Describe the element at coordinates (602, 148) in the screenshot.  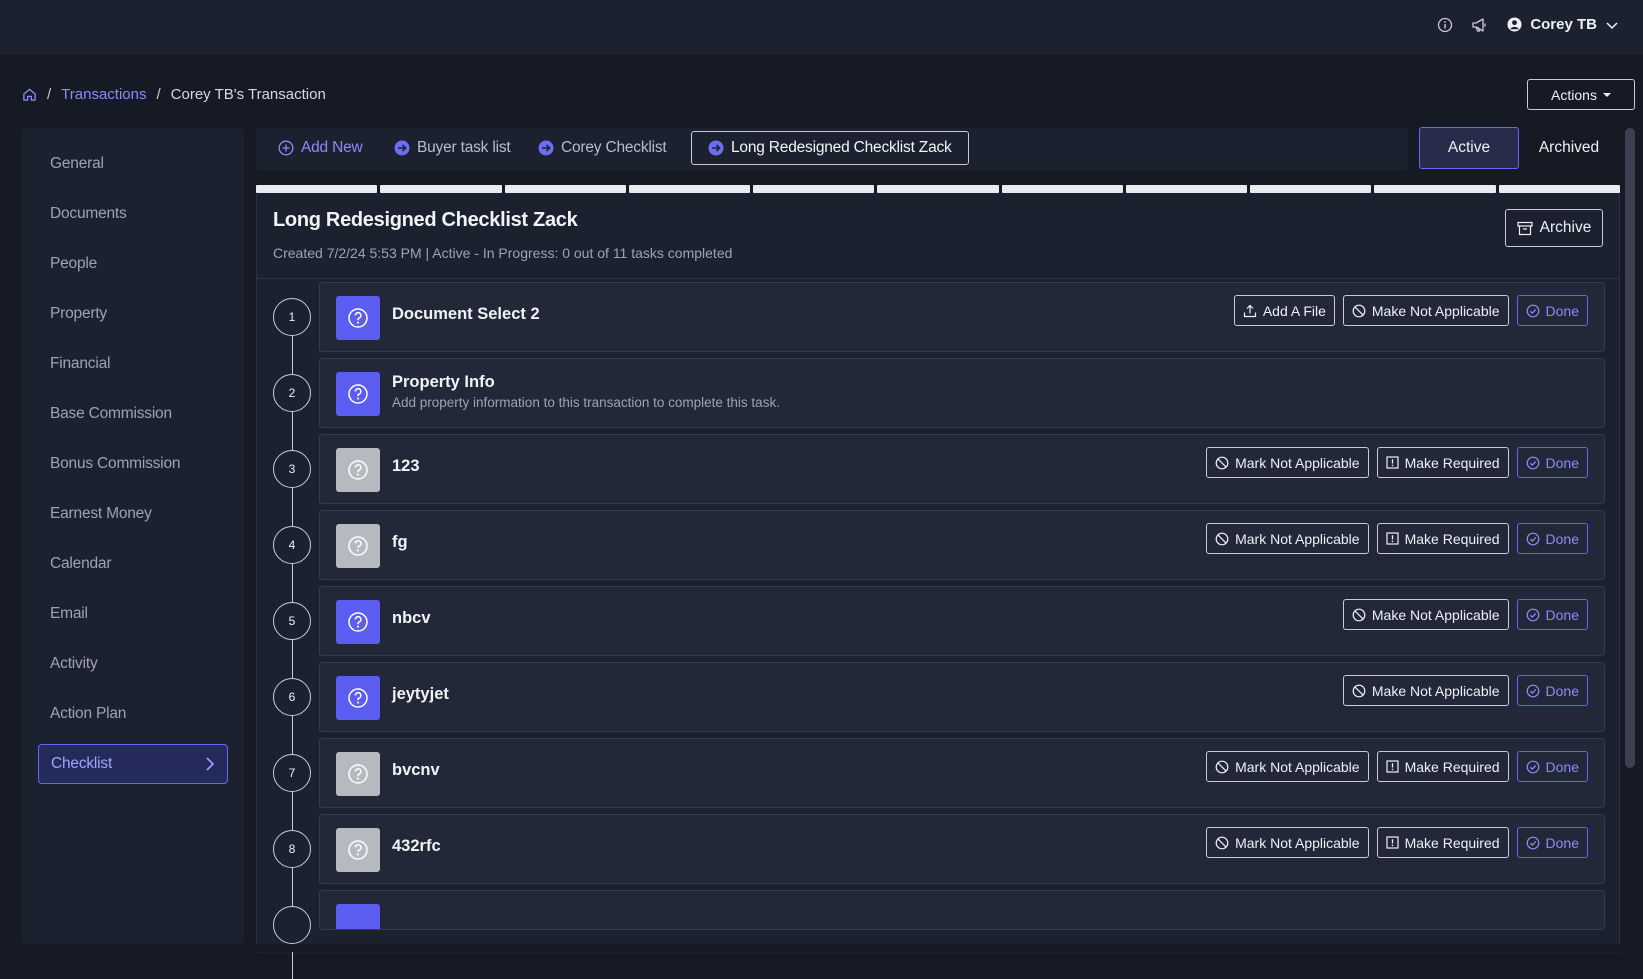
I see `tab-corey-checklist: Corey Checklist` at that location.